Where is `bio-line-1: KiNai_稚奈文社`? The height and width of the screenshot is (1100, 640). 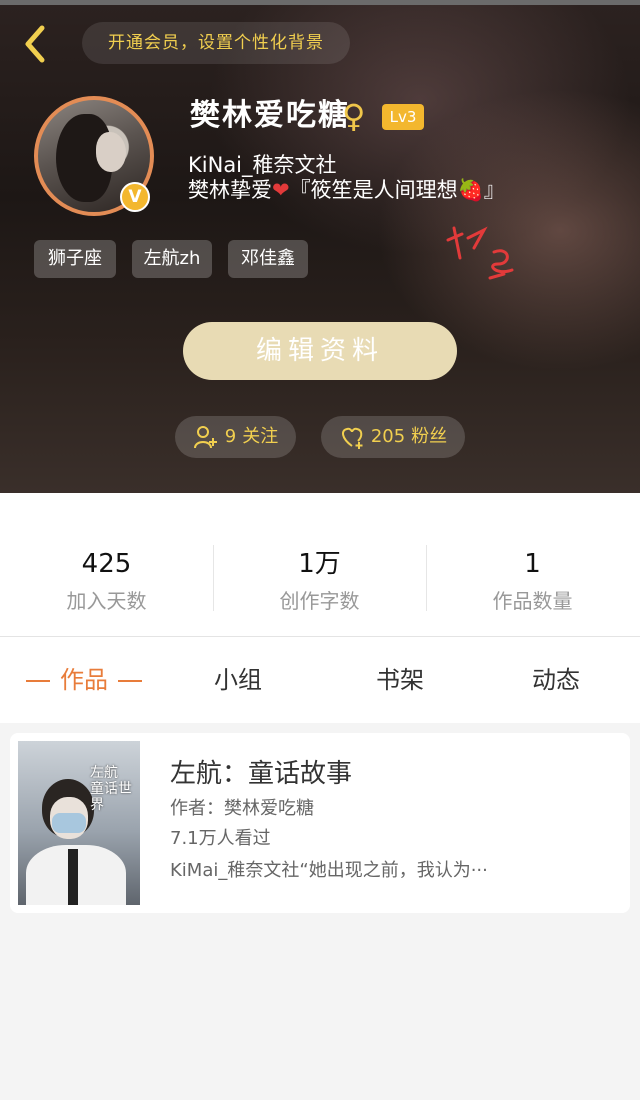 bio-line-1: KiNai_稚奈文社 is located at coordinates (262, 165).